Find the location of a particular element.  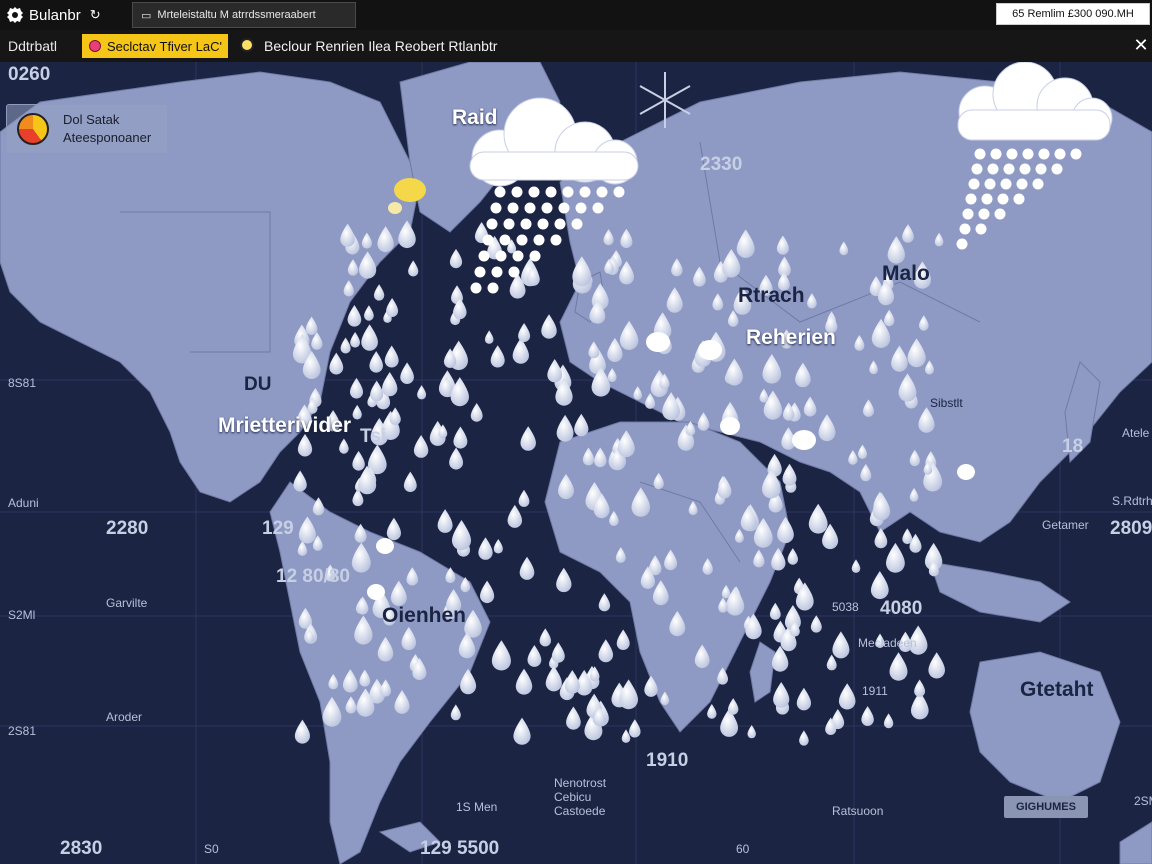

legend-button: GIGHUMES is located at coordinates (1046, 807).